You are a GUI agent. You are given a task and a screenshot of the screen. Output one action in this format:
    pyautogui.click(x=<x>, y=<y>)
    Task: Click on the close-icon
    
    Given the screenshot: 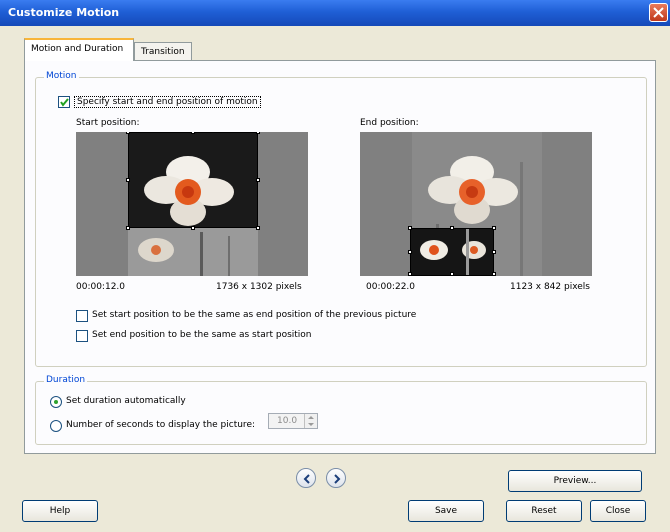 What is the action you would take?
    pyautogui.click(x=658, y=12)
    